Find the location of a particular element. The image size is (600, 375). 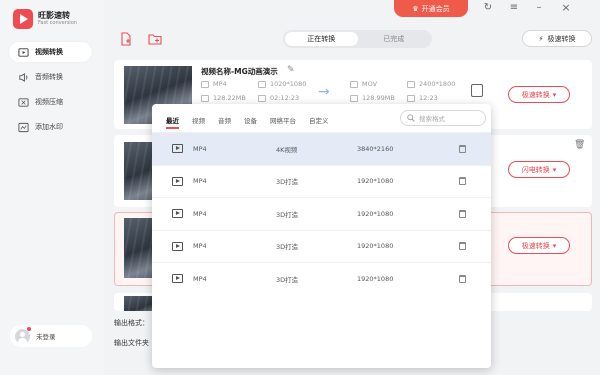

lightning-icon: ⚡ is located at coordinates (541, 38).